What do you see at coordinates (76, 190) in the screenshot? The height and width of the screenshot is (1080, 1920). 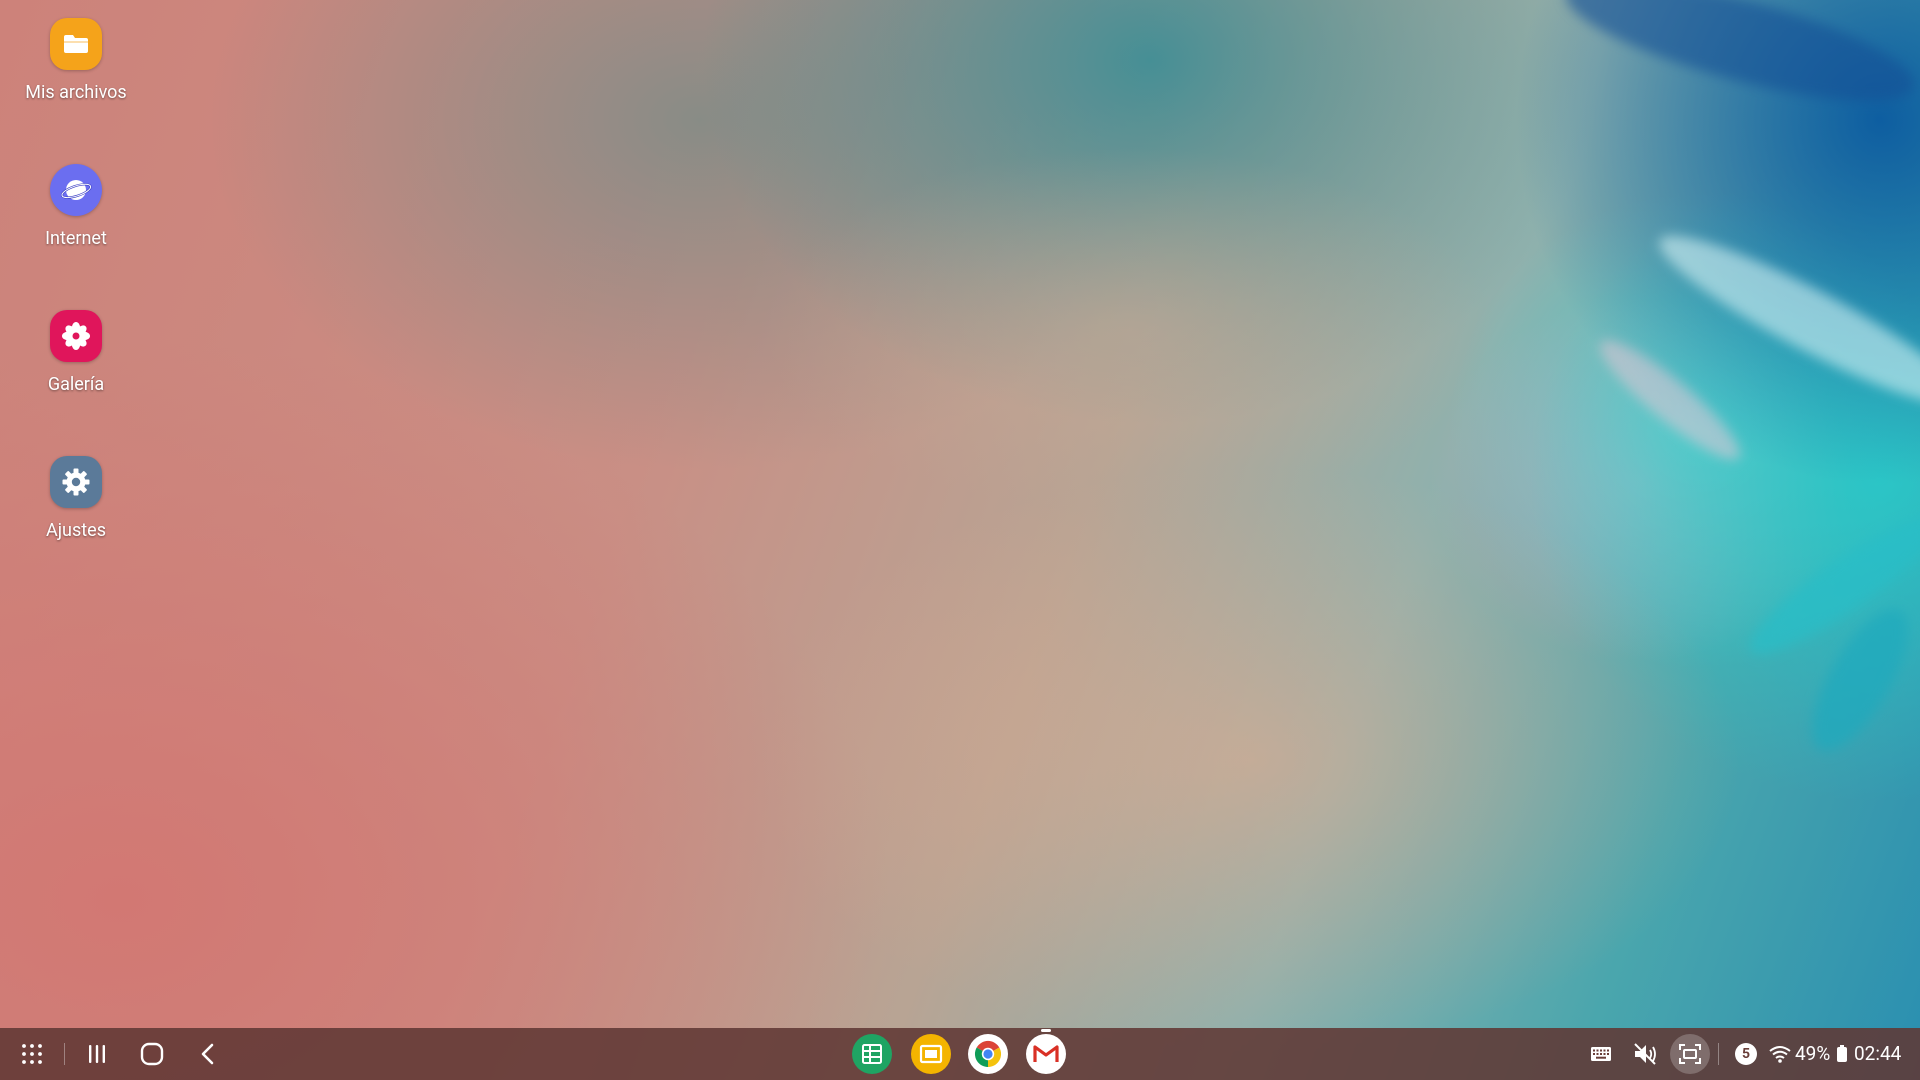 I see `planet-icon` at bounding box center [76, 190].